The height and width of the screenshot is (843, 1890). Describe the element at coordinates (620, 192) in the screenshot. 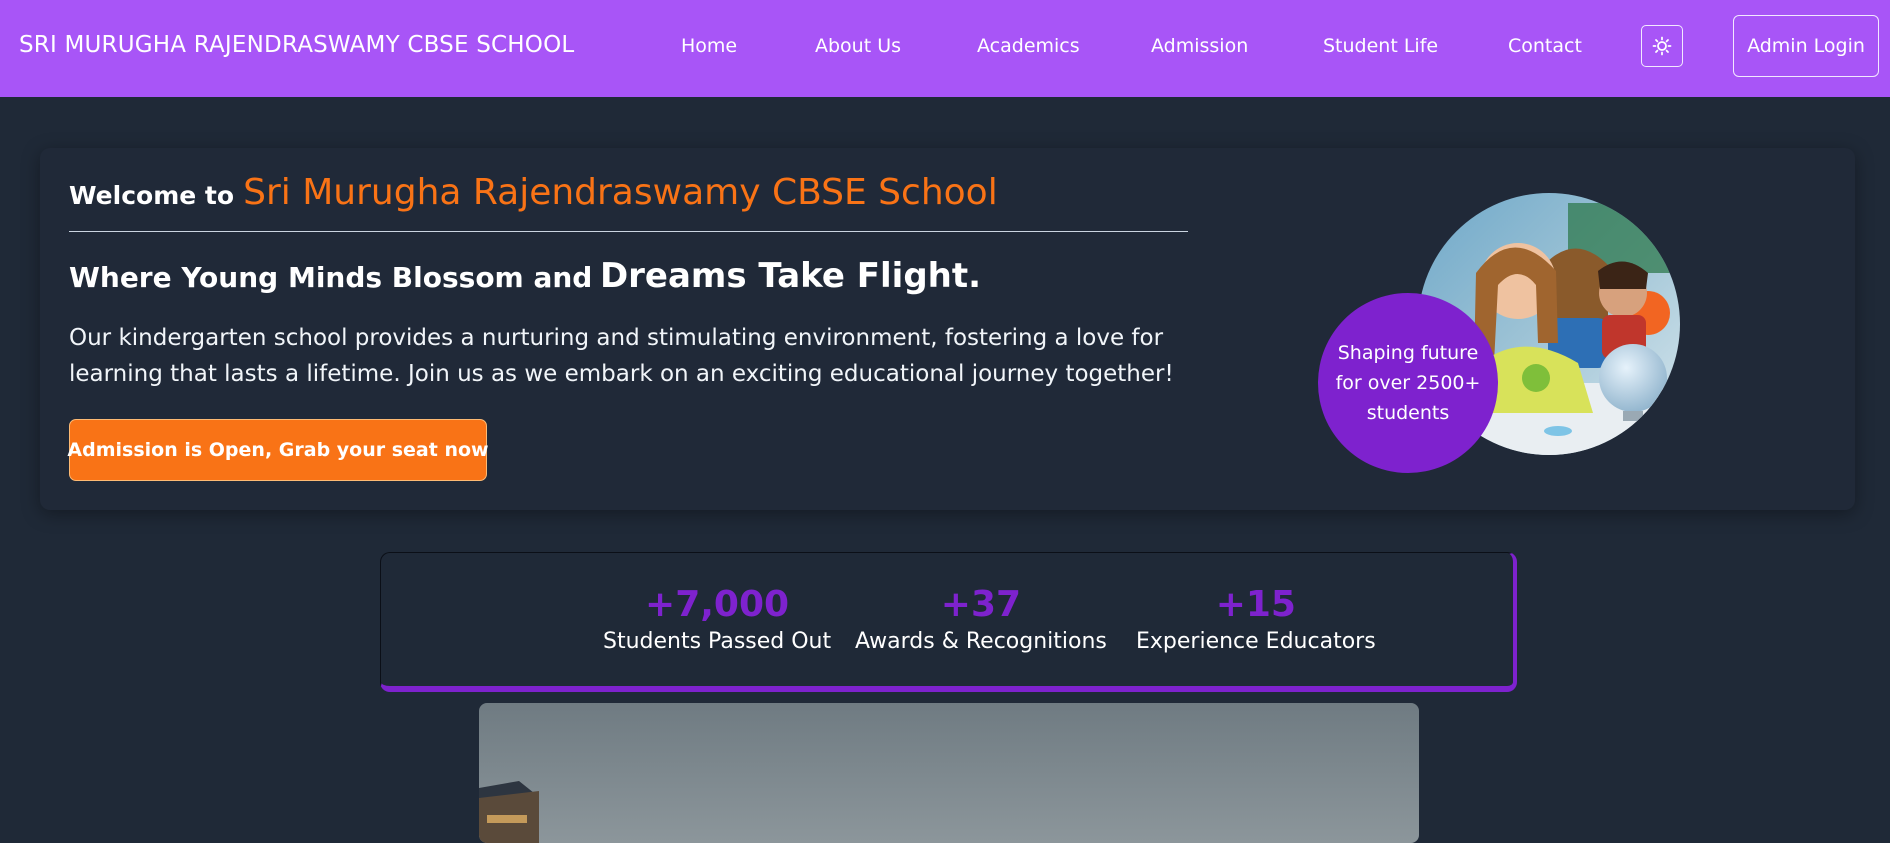

I see `school-name: Sri Murugha Rajendraswamy CBSE School` at that location.